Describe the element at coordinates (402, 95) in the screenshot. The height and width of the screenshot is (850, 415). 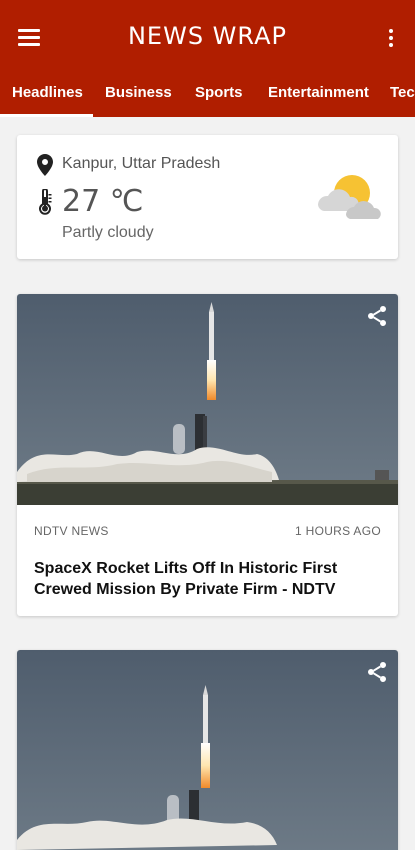
I see `tab-tech: Tech` at that location.